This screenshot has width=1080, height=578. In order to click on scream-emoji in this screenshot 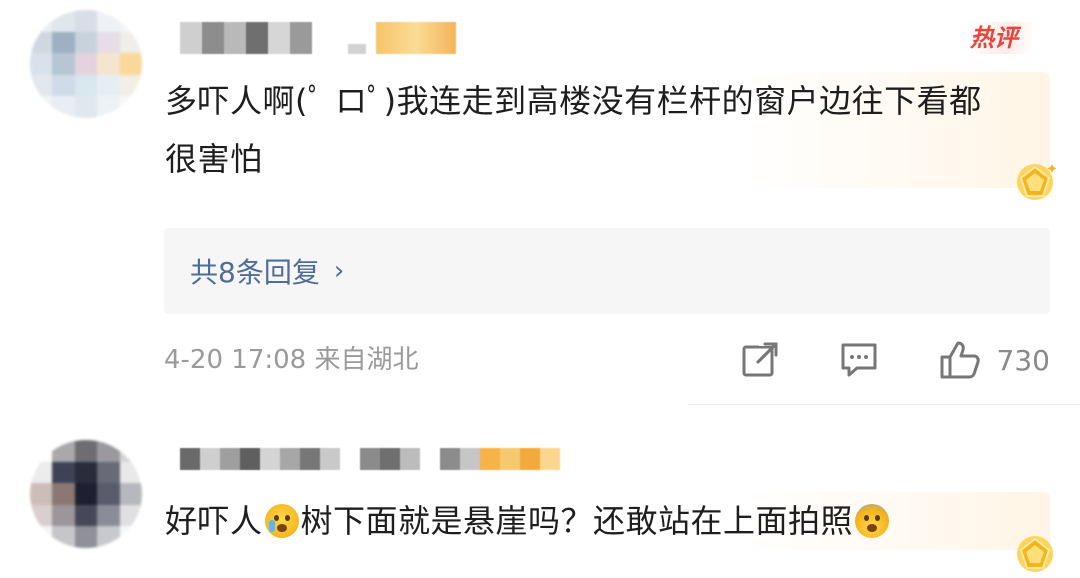, I will do `click(872, 521)`.